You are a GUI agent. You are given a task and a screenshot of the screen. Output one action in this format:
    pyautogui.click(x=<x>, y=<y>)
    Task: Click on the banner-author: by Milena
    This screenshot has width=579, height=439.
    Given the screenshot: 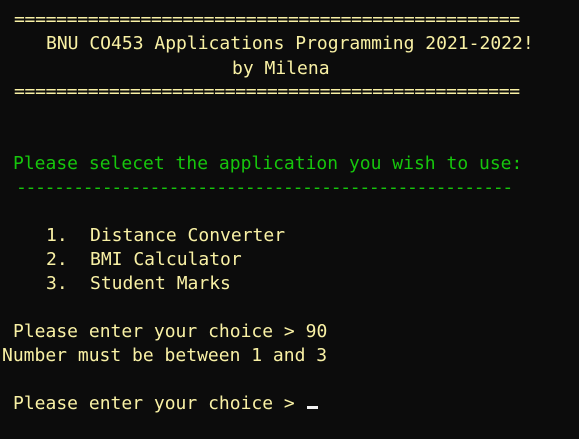 What is the action you would take?
    pyautogui.click(x=281, y=68)
    